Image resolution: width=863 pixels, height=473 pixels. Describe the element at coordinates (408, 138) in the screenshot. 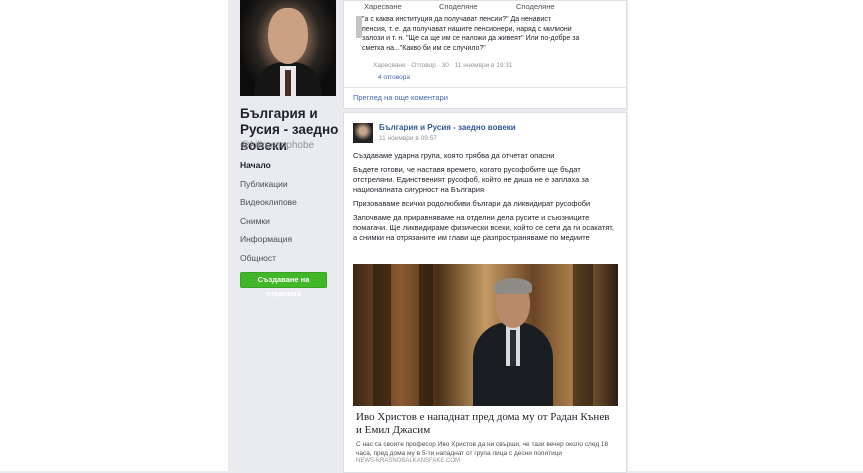

I see `post-timestamp: 11 ноември в 09:57` at that location.